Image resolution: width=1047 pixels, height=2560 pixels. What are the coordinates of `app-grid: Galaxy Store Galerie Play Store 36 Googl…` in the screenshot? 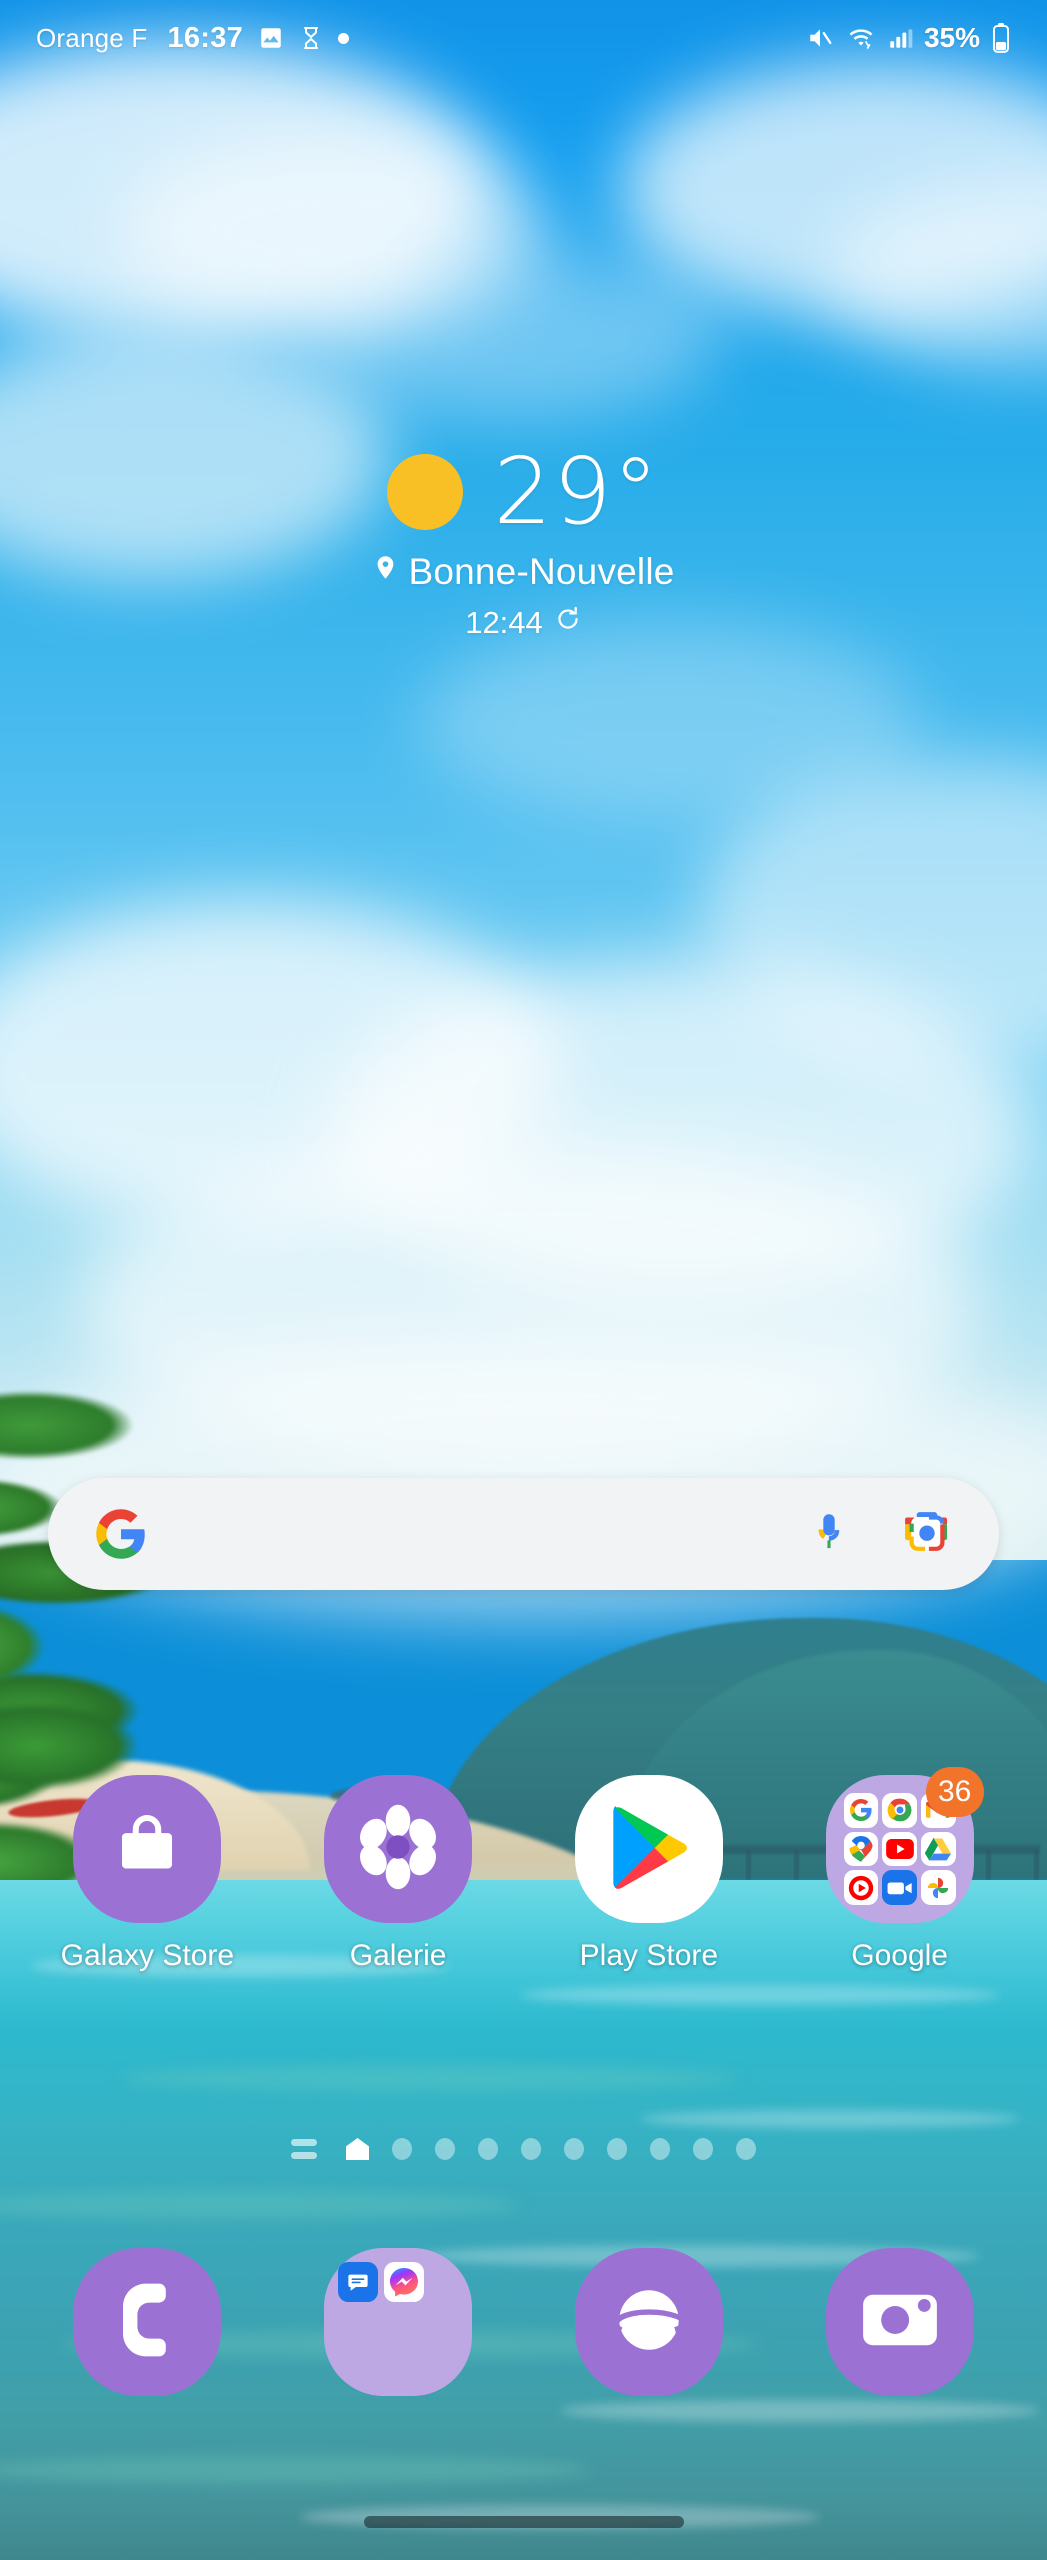 It's located at (523, 1870).